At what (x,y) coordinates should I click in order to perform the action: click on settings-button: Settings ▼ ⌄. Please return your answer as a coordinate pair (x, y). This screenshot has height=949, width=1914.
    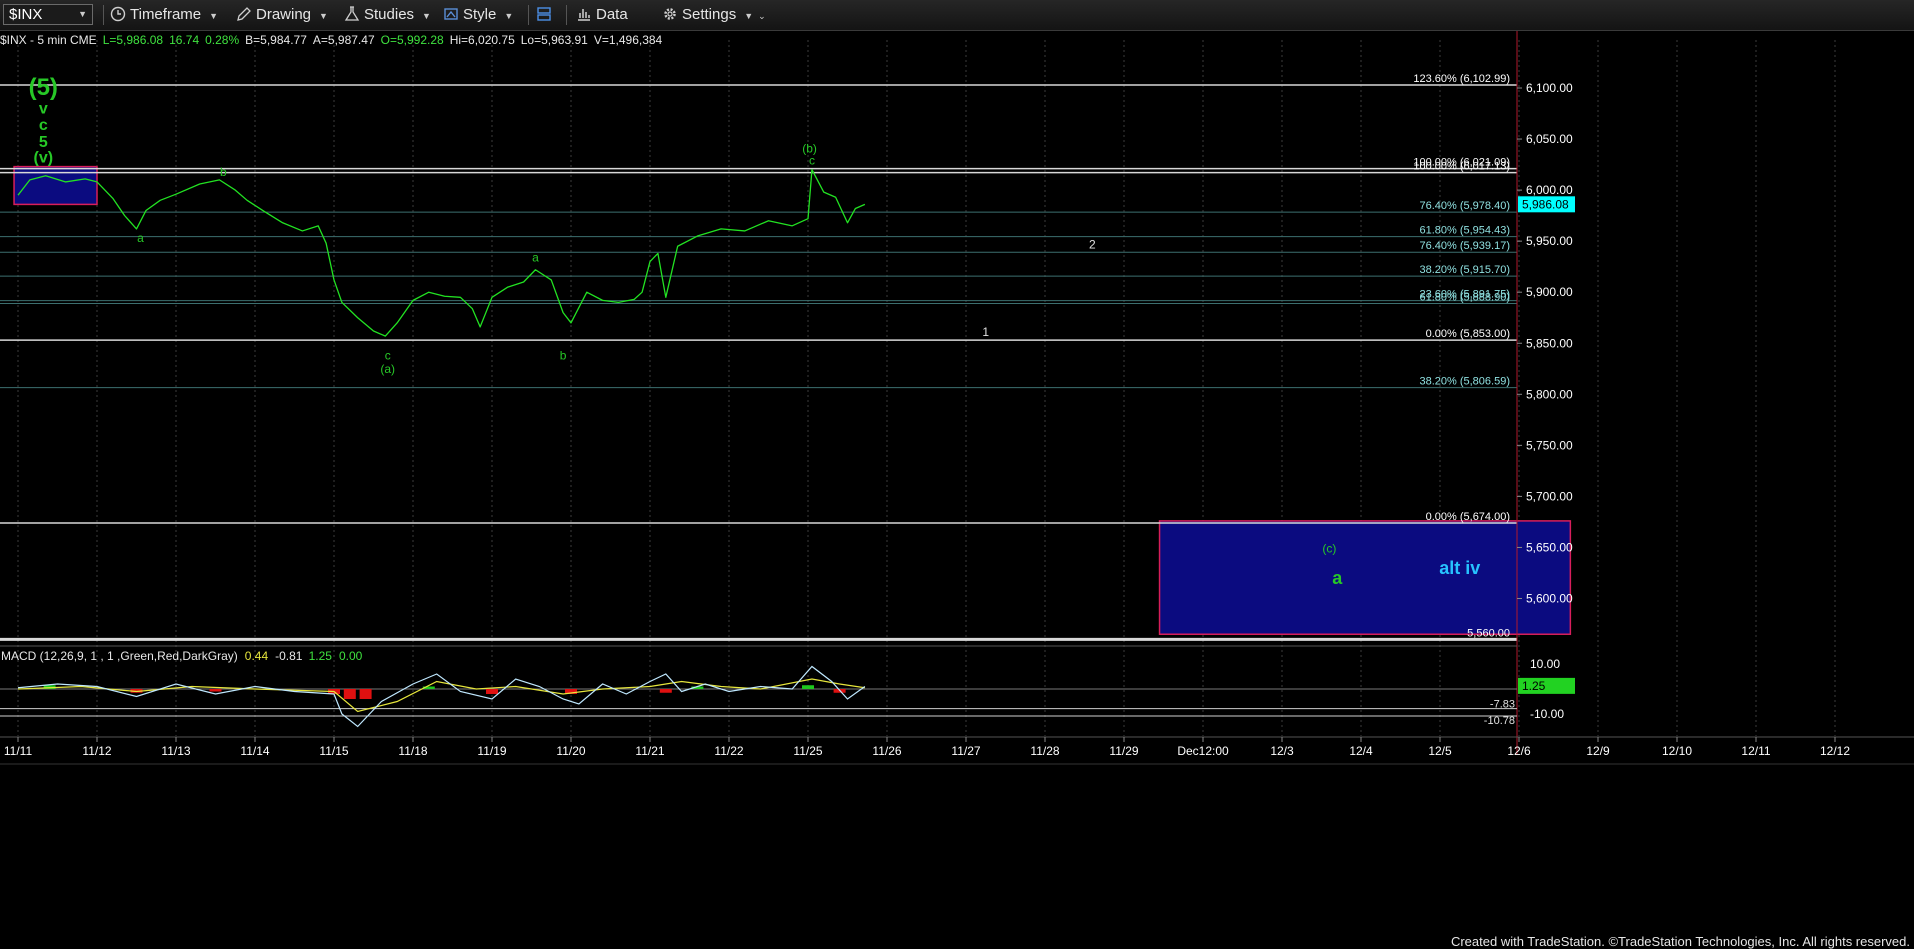
    Looking at the image, I should click on (714, 15).